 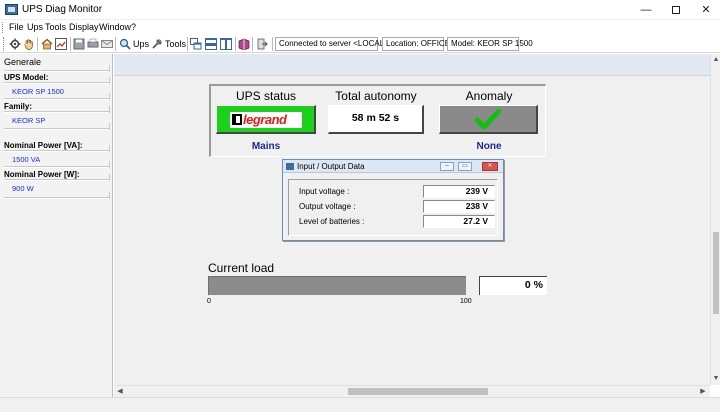 What do you see at coordinates (266, 96) in the screenshot?
I see `ups-status-title: UPS status` at bounding box center [266, 96].